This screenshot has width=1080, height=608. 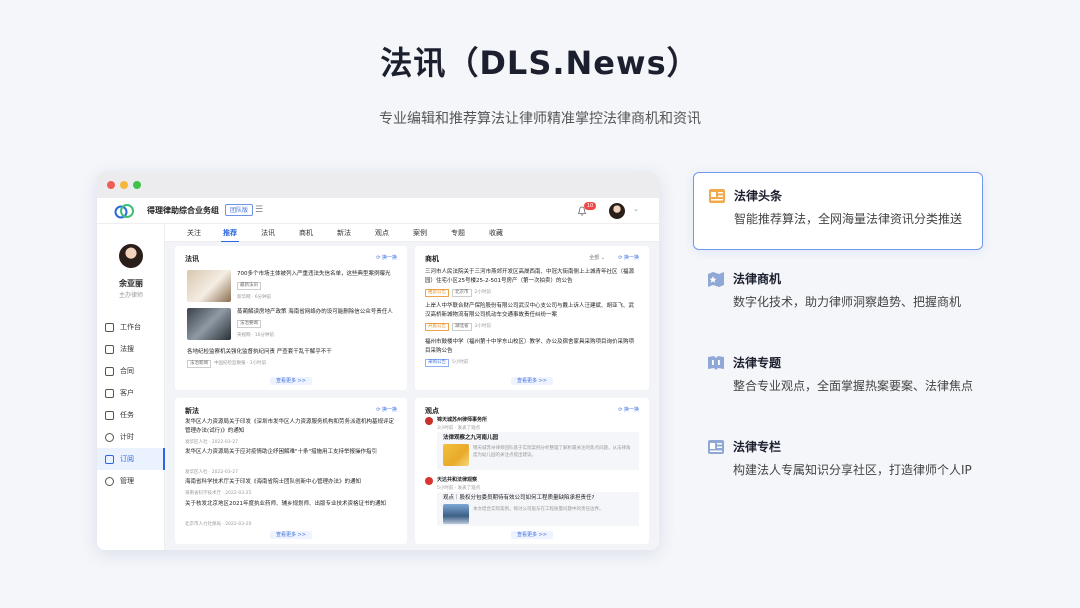 I want to click on tab-opinion: 观点, so click(x=382, y=233).